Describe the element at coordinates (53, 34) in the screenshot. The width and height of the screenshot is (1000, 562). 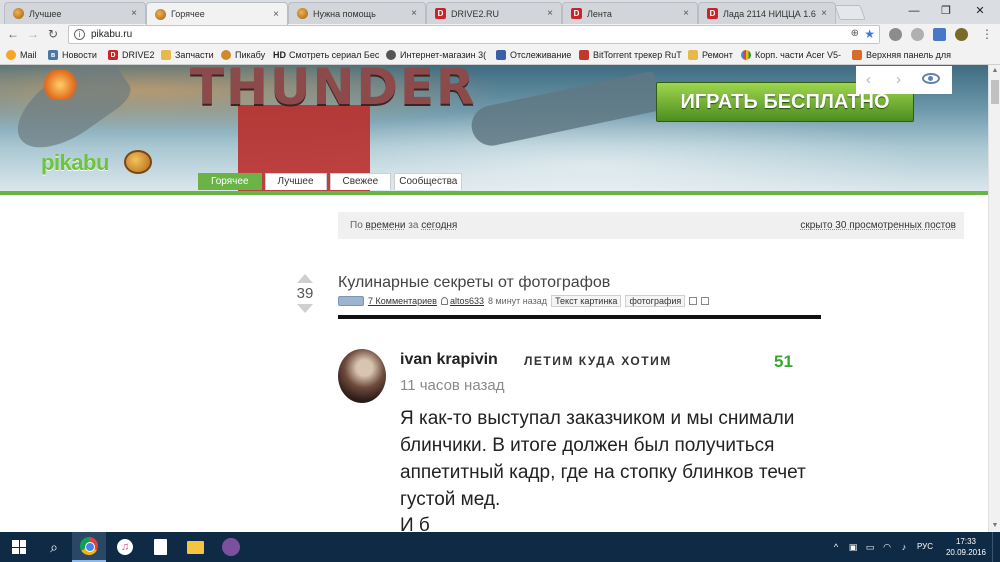
I see `reload-icon: ↻` at that location.